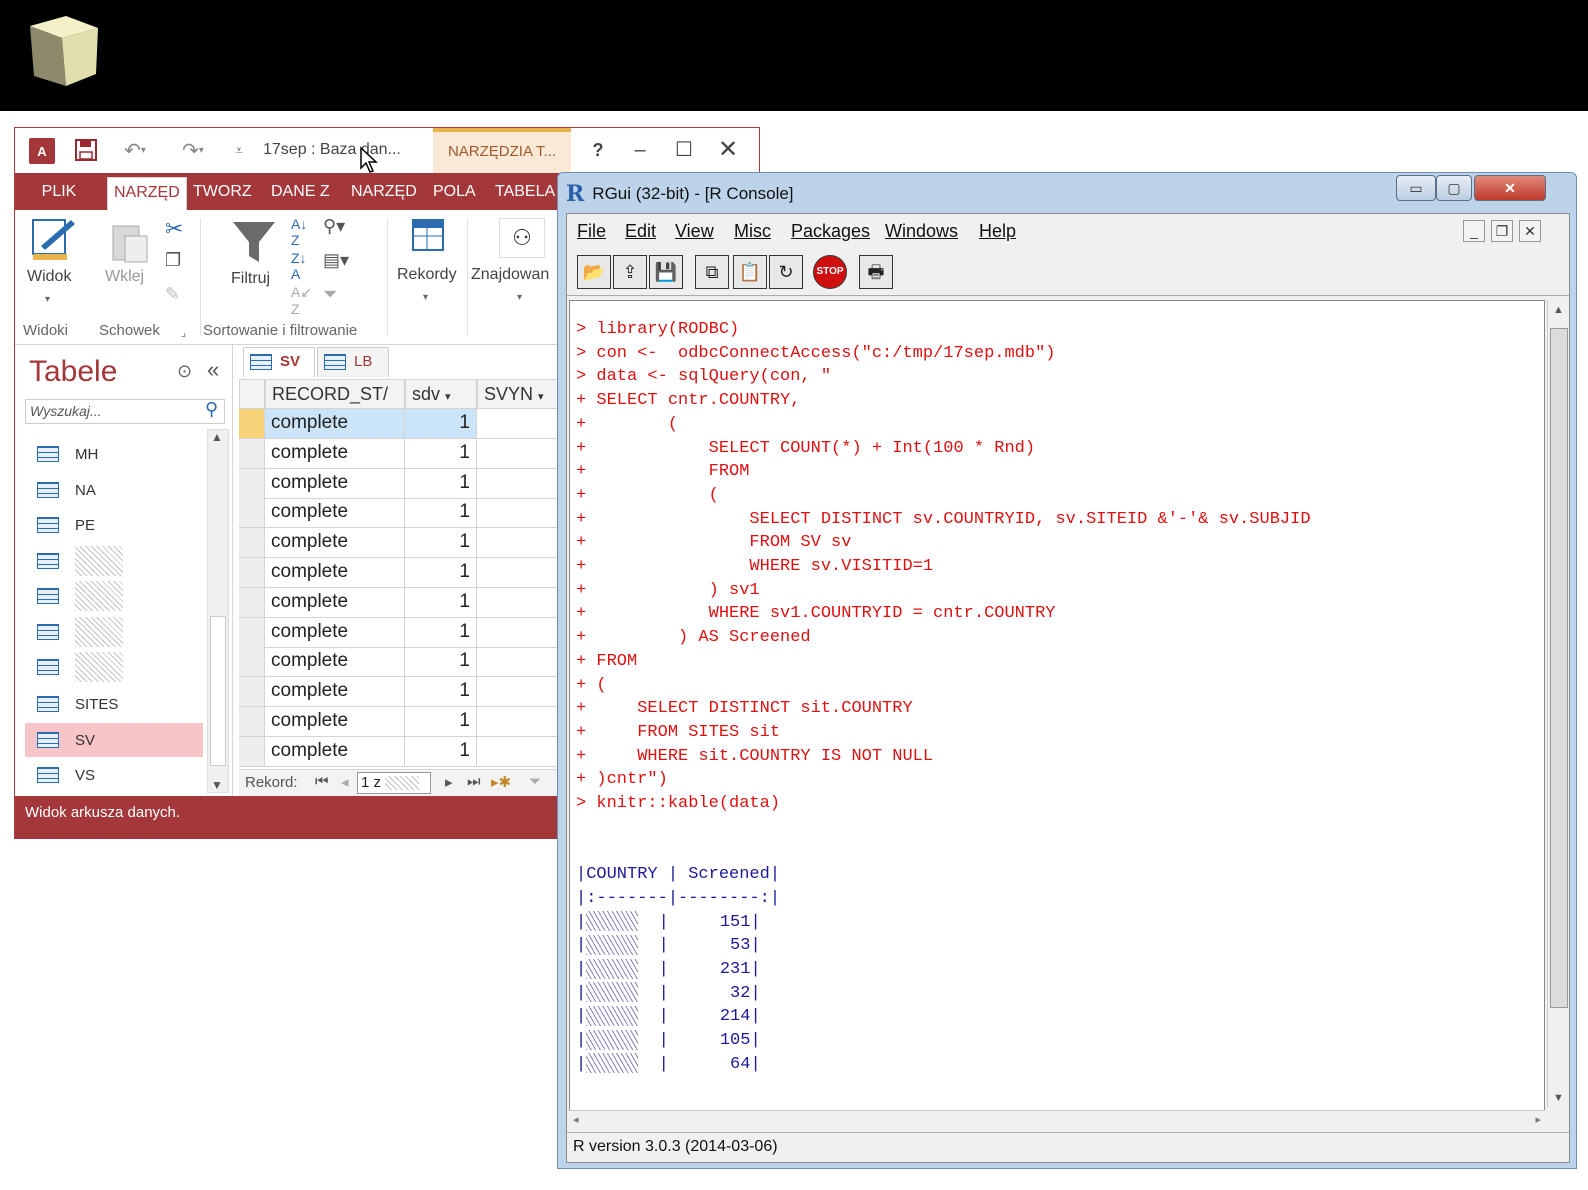  I want to click on column-dropdown-icon: ▾, so click(541, 397).